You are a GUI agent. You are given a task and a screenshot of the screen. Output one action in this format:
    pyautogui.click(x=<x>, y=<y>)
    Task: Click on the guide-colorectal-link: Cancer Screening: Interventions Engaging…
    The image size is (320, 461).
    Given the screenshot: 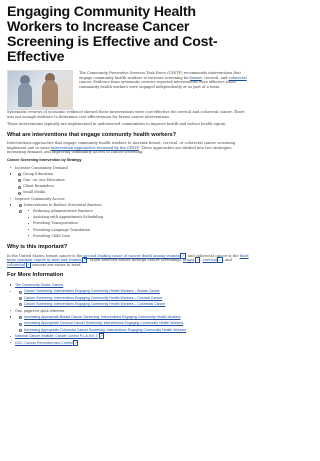 What is the action you would take?
    pyautogui.click(x=94, y=304)
    